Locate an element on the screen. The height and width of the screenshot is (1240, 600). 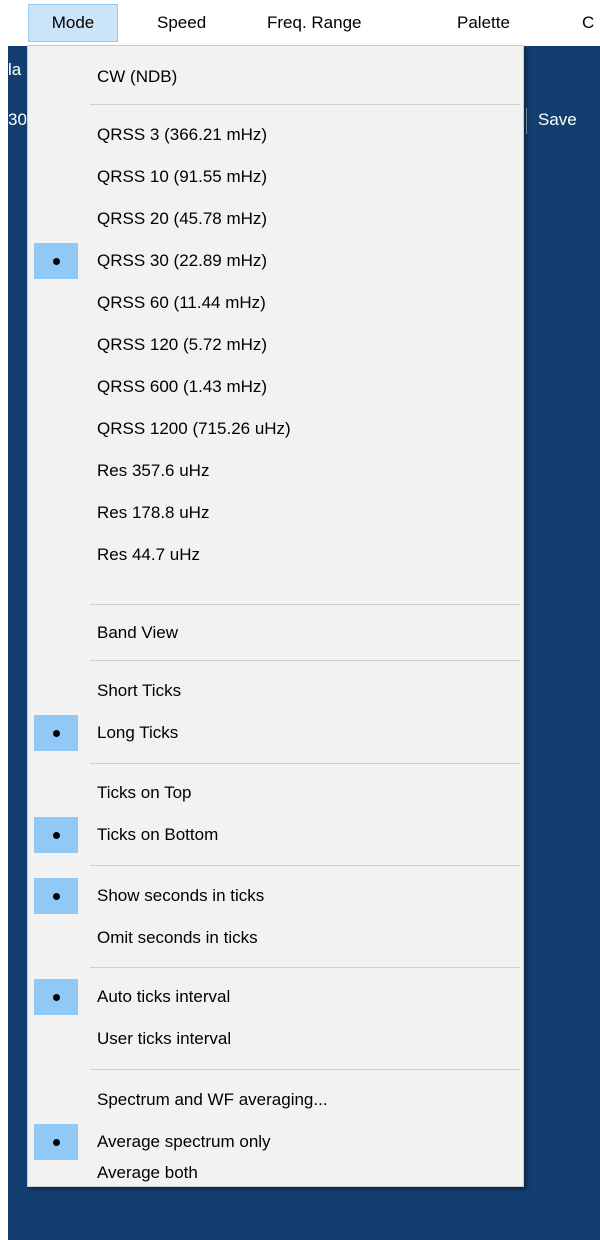
menu-next-truncated: C is located at coordinates (588, 23).